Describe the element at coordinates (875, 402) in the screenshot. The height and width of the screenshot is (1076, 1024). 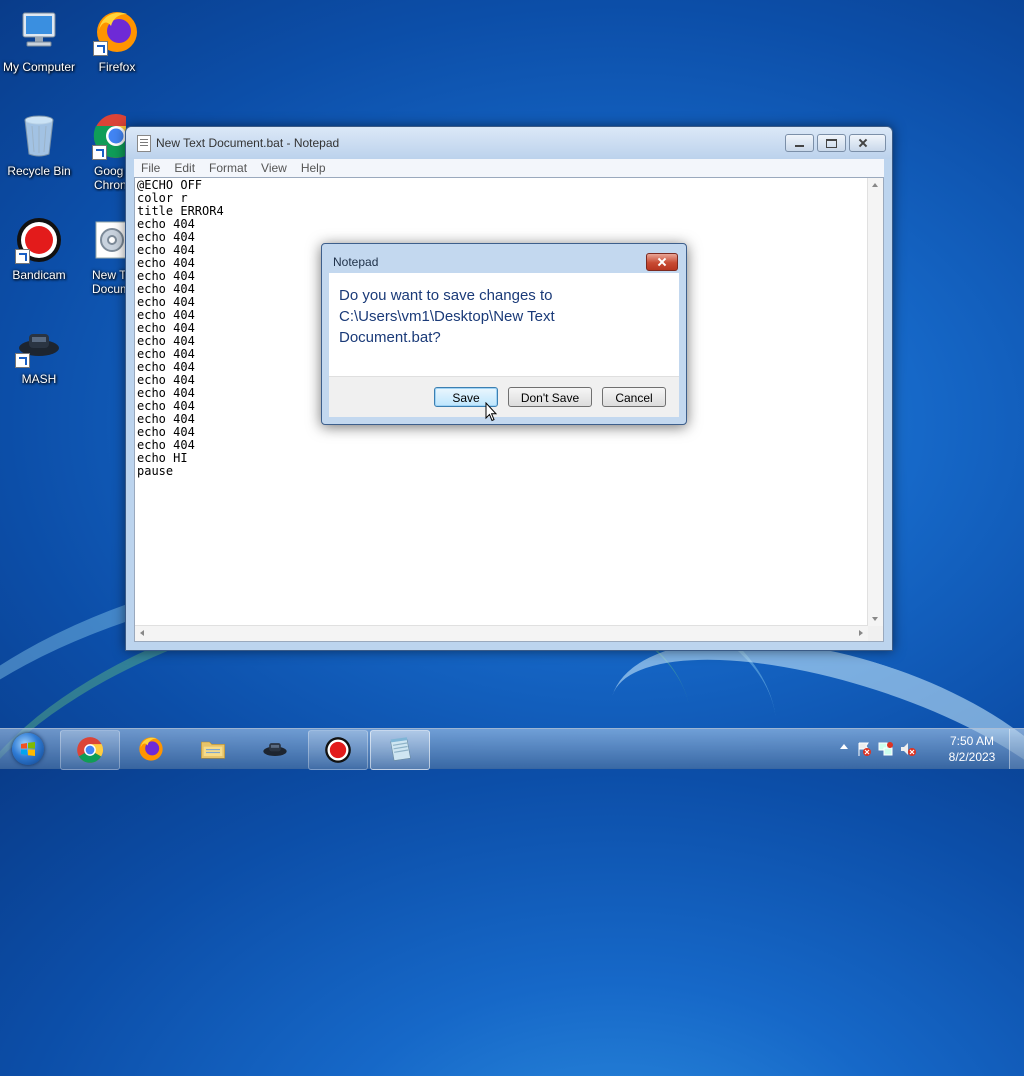
I see `vertical-scrollbar` at that location.